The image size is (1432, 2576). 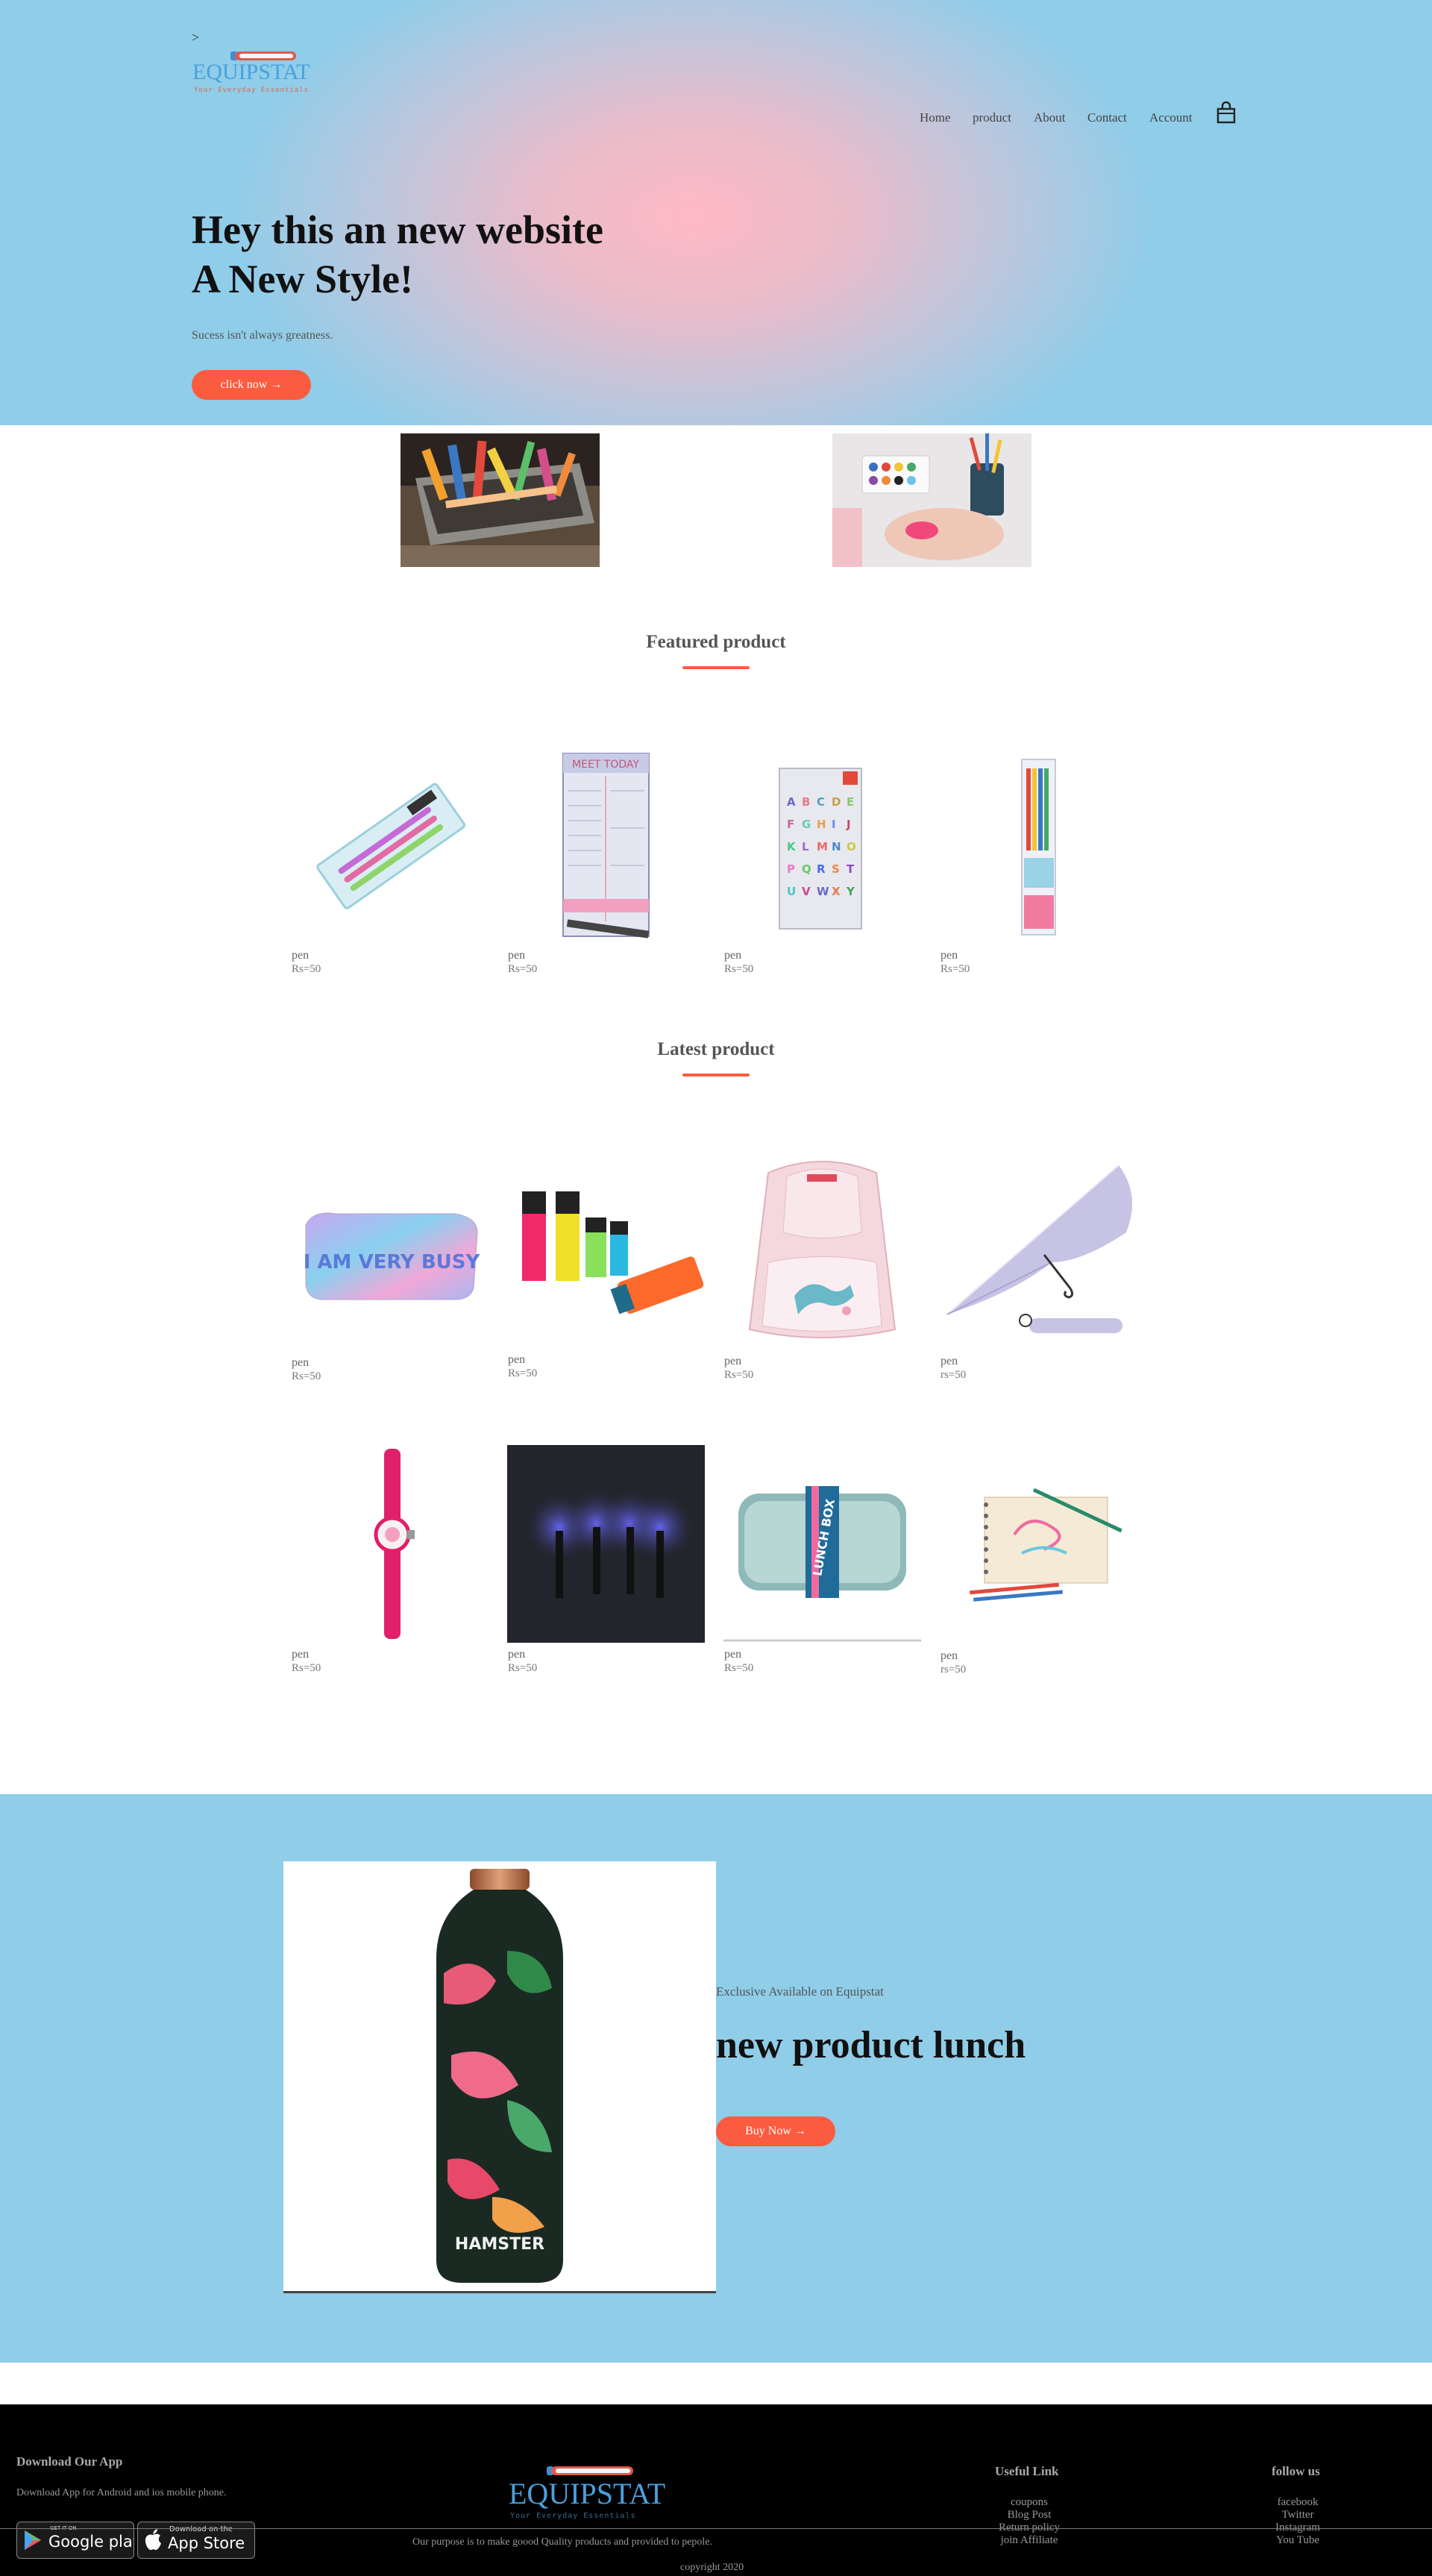 I want to click on click-now-button: click now →, so click(x=251, y=385).